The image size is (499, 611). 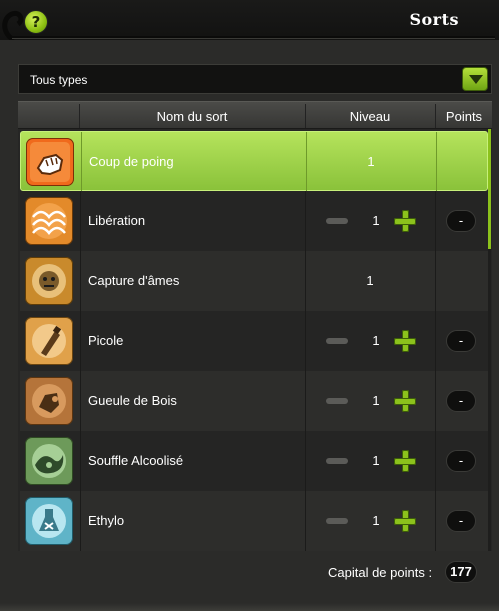 I want to click on breath-icon, so click(x=49, y=461).